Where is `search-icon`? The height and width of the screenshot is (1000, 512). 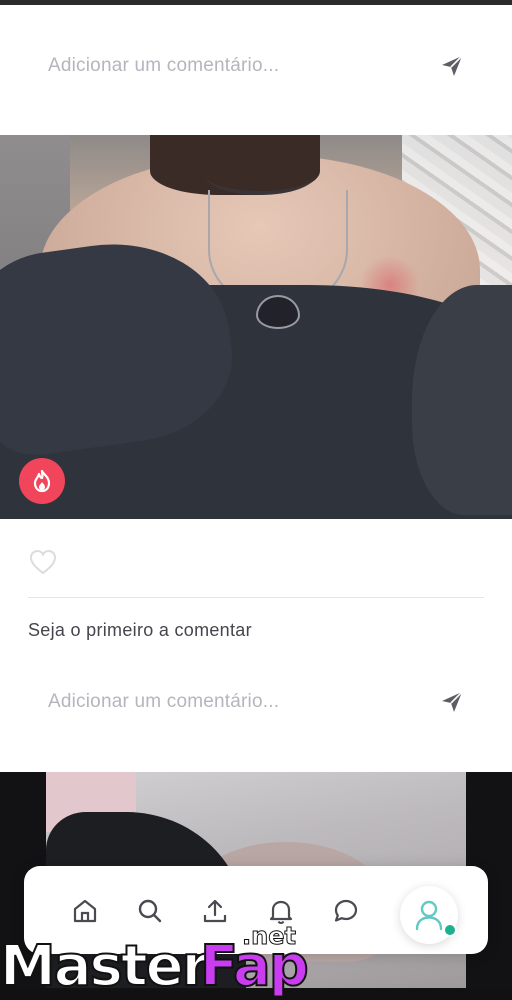 search-icon is located at coordinates (150, 911).